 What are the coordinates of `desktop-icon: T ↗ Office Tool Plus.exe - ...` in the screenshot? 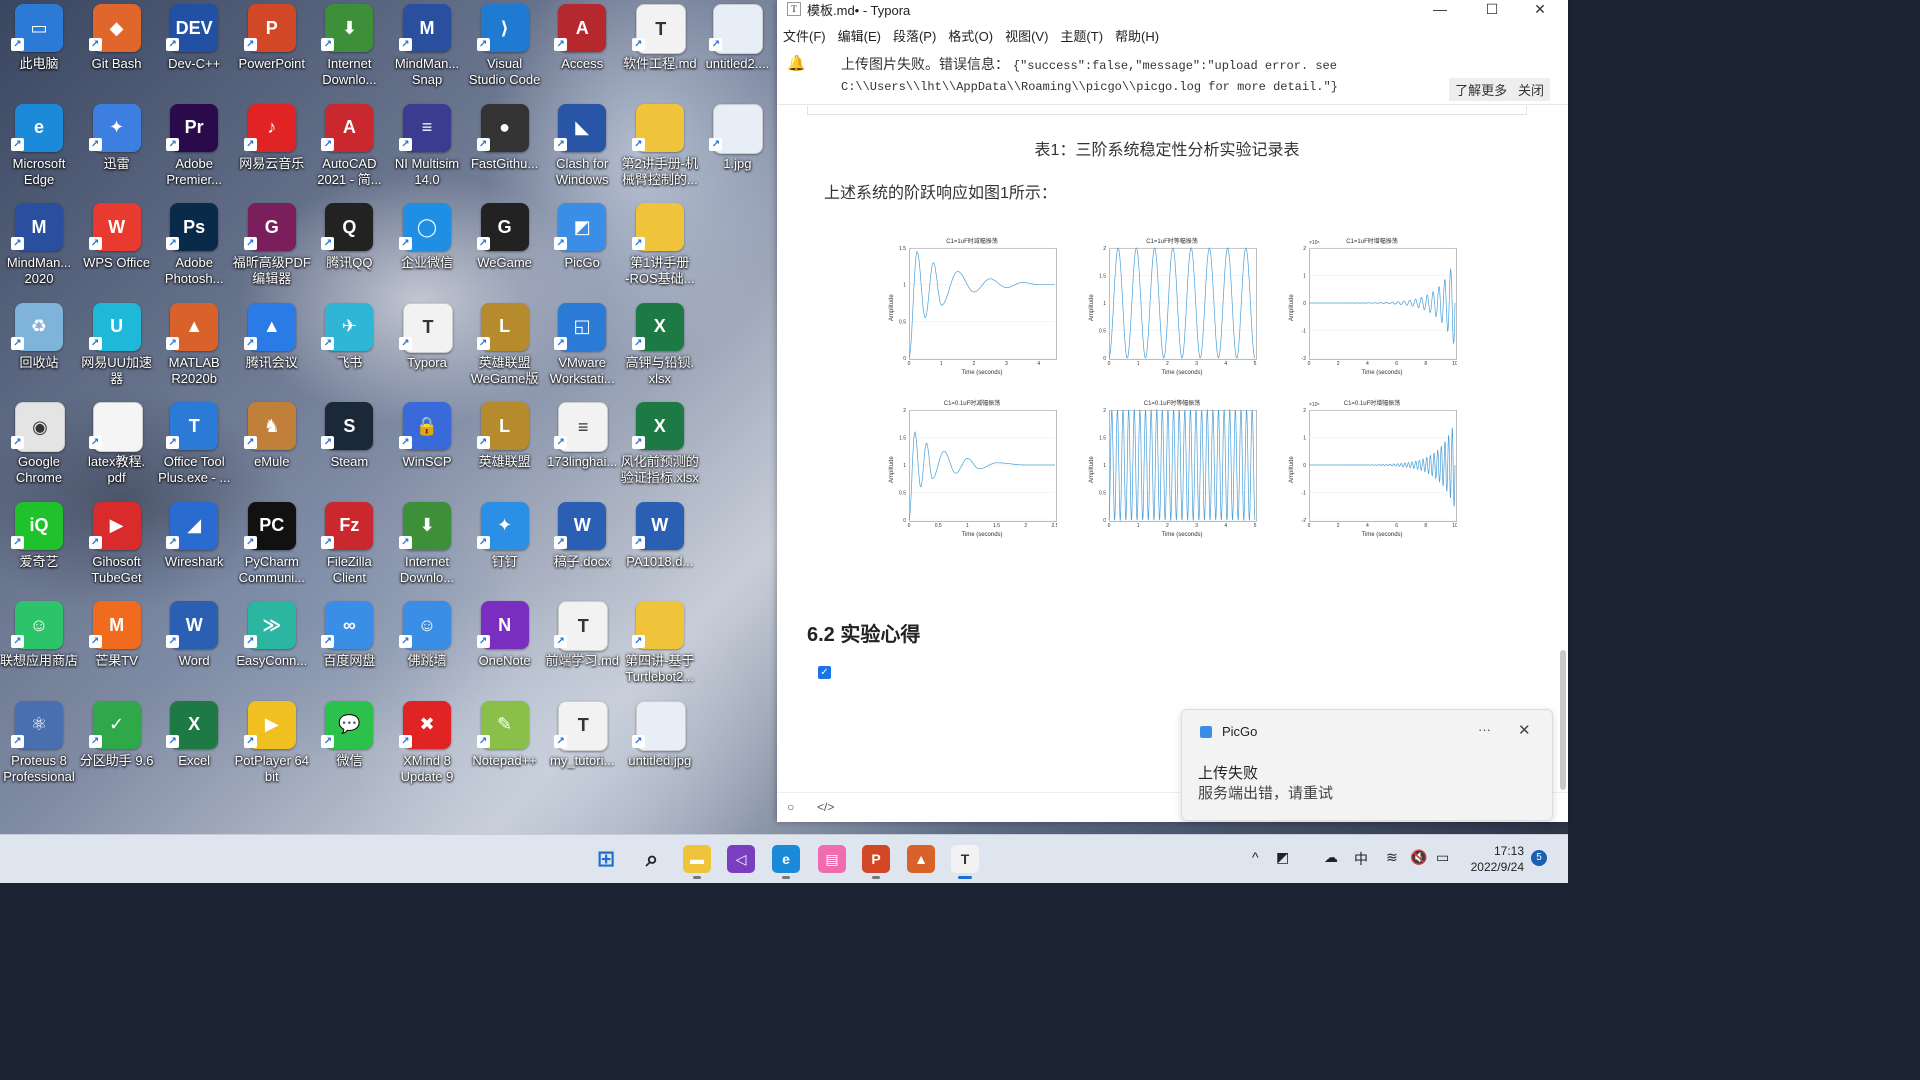 It's located at (194, 446).